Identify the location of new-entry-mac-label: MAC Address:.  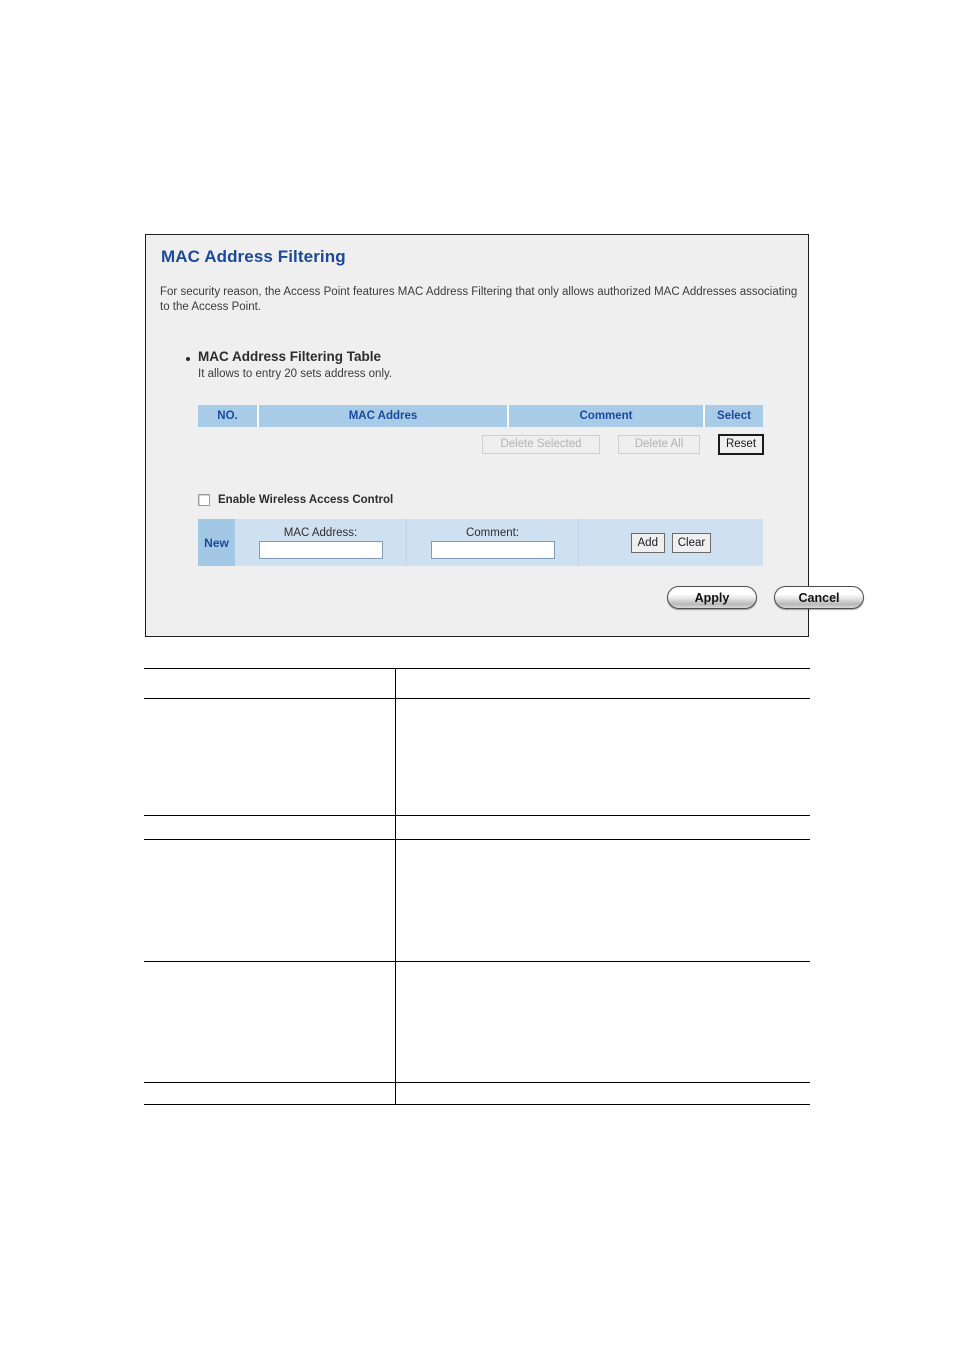
(320, 532).